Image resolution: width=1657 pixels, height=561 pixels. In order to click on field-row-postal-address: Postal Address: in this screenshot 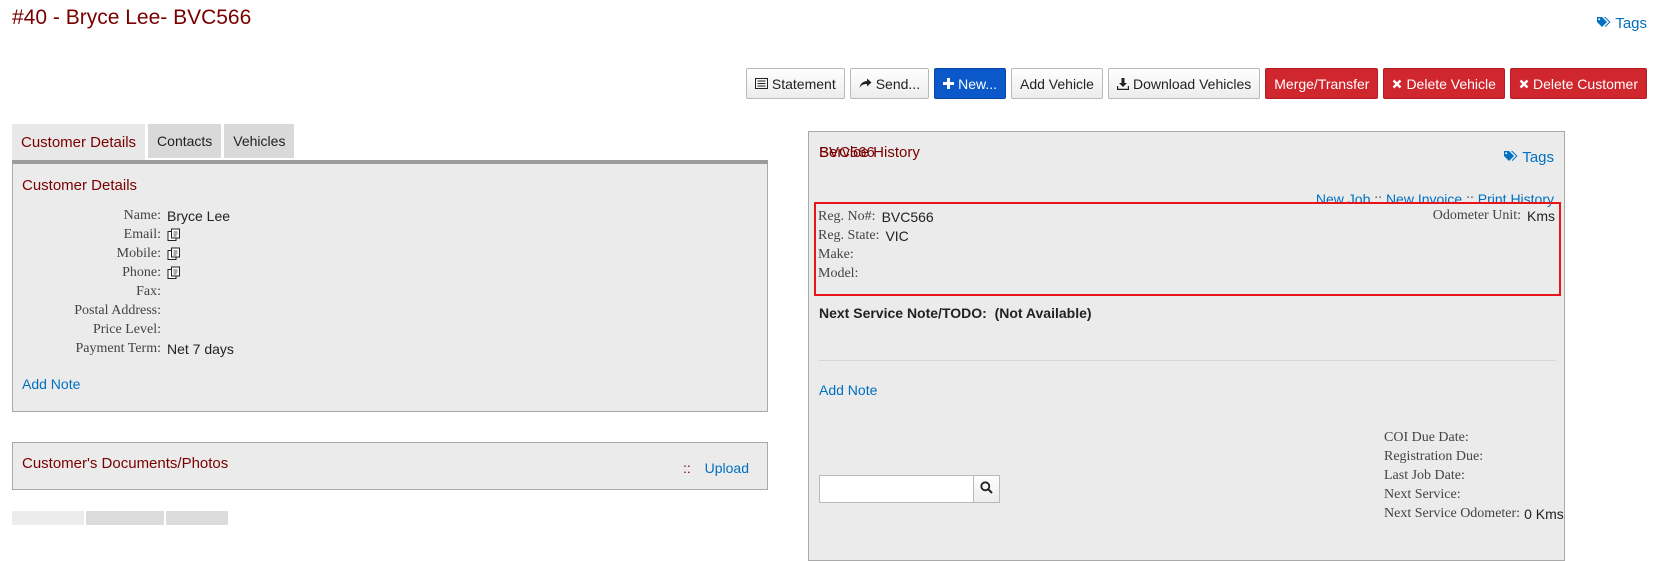, I will do `click(128, 310)`.